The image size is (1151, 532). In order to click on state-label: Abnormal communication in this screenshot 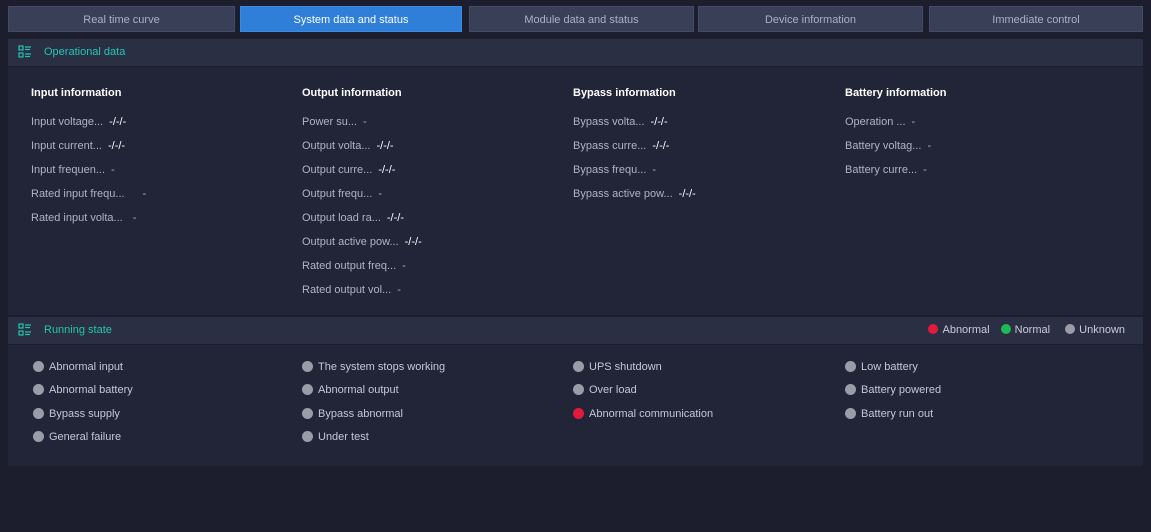, I will do `click(651, 414)`.